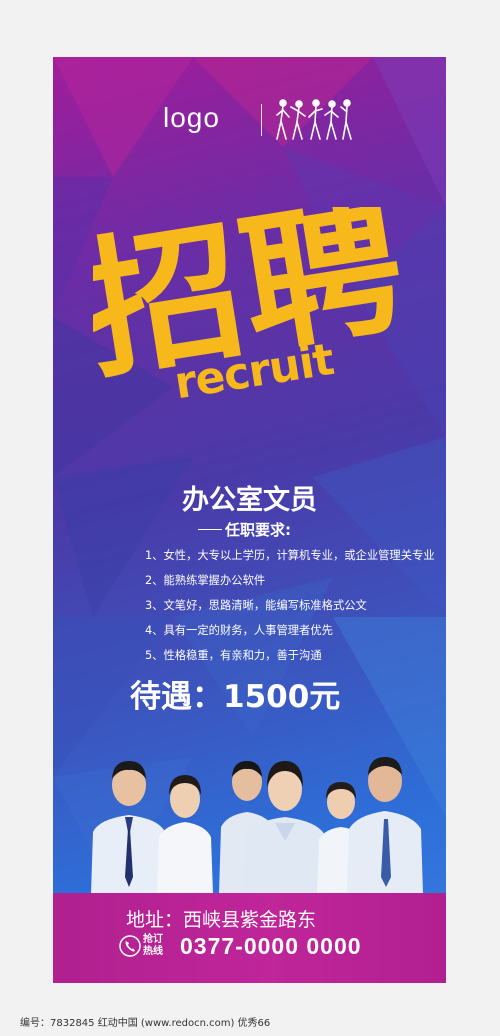  I want to click on staff-group-photo, so click(257, 825).